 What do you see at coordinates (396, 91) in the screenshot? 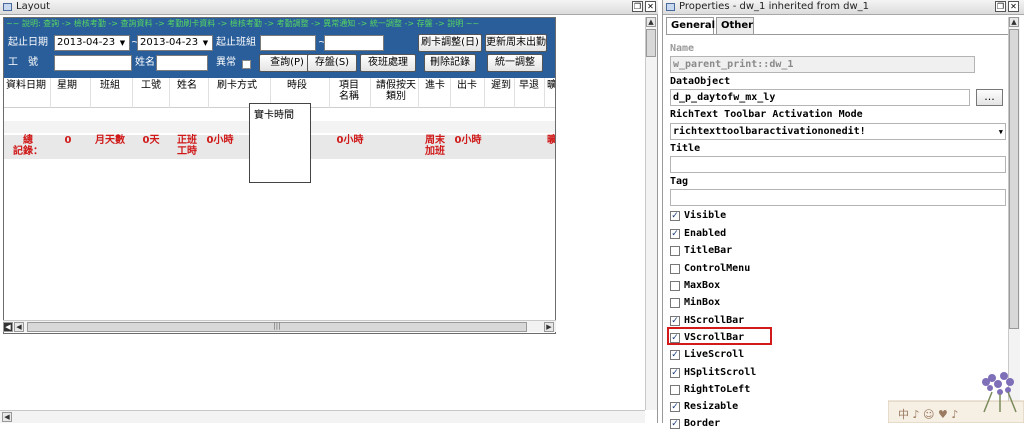
I see `col-header: 請假按天 類別` at bounding box center [396, 91].